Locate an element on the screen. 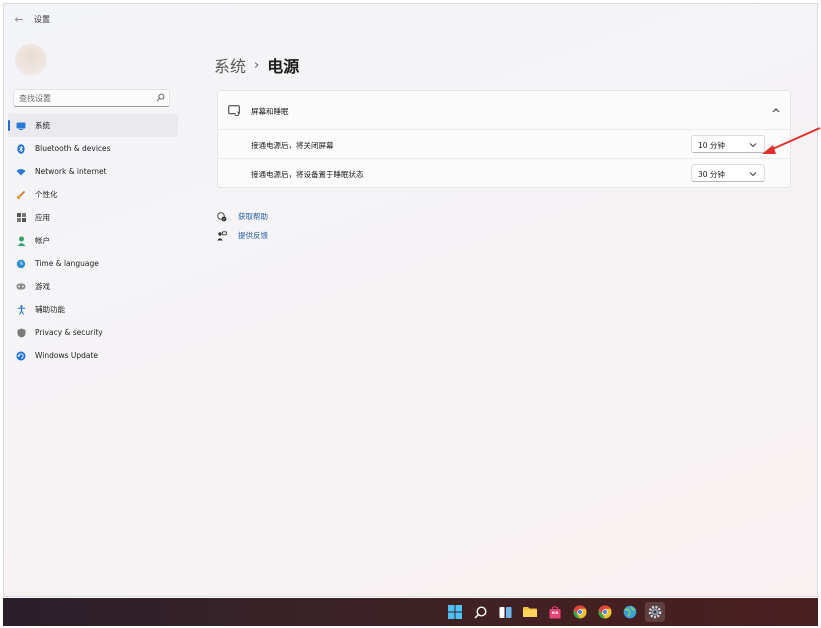 This screenshot has width=821, height=628. sidebar-item-gaming: 游戏 is located at coordinates (93, 286).